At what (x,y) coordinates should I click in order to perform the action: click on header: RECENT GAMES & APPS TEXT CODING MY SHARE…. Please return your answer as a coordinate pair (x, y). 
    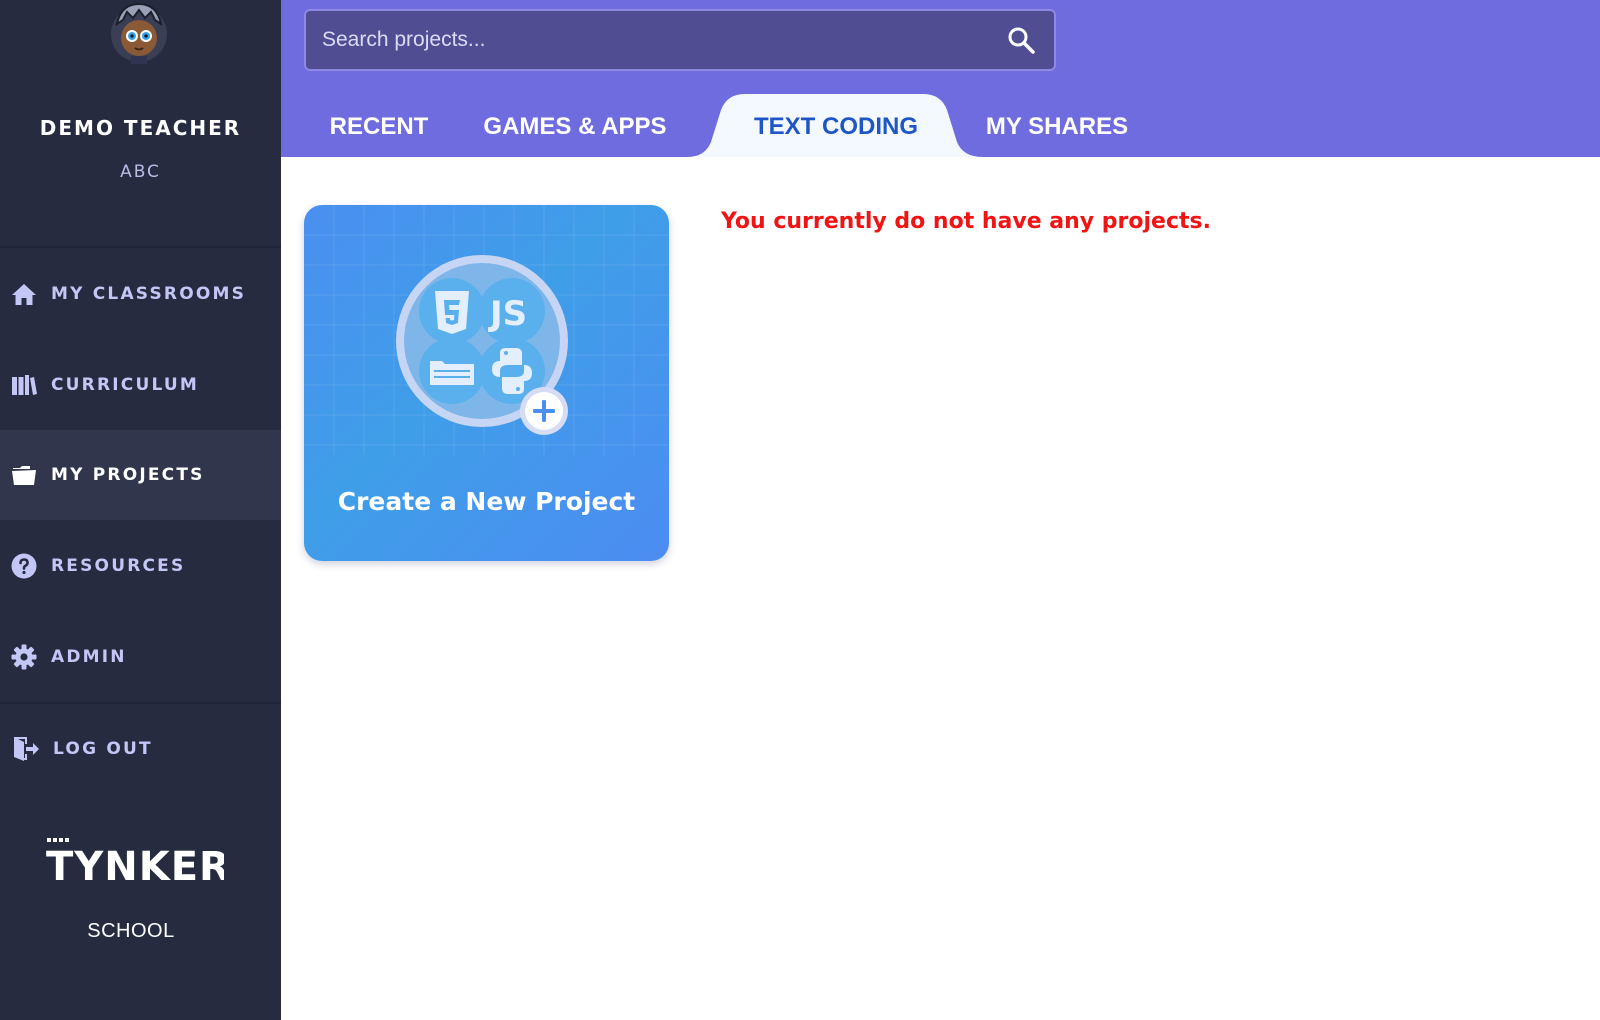
    Looking at the image, I should click on (940, 78).